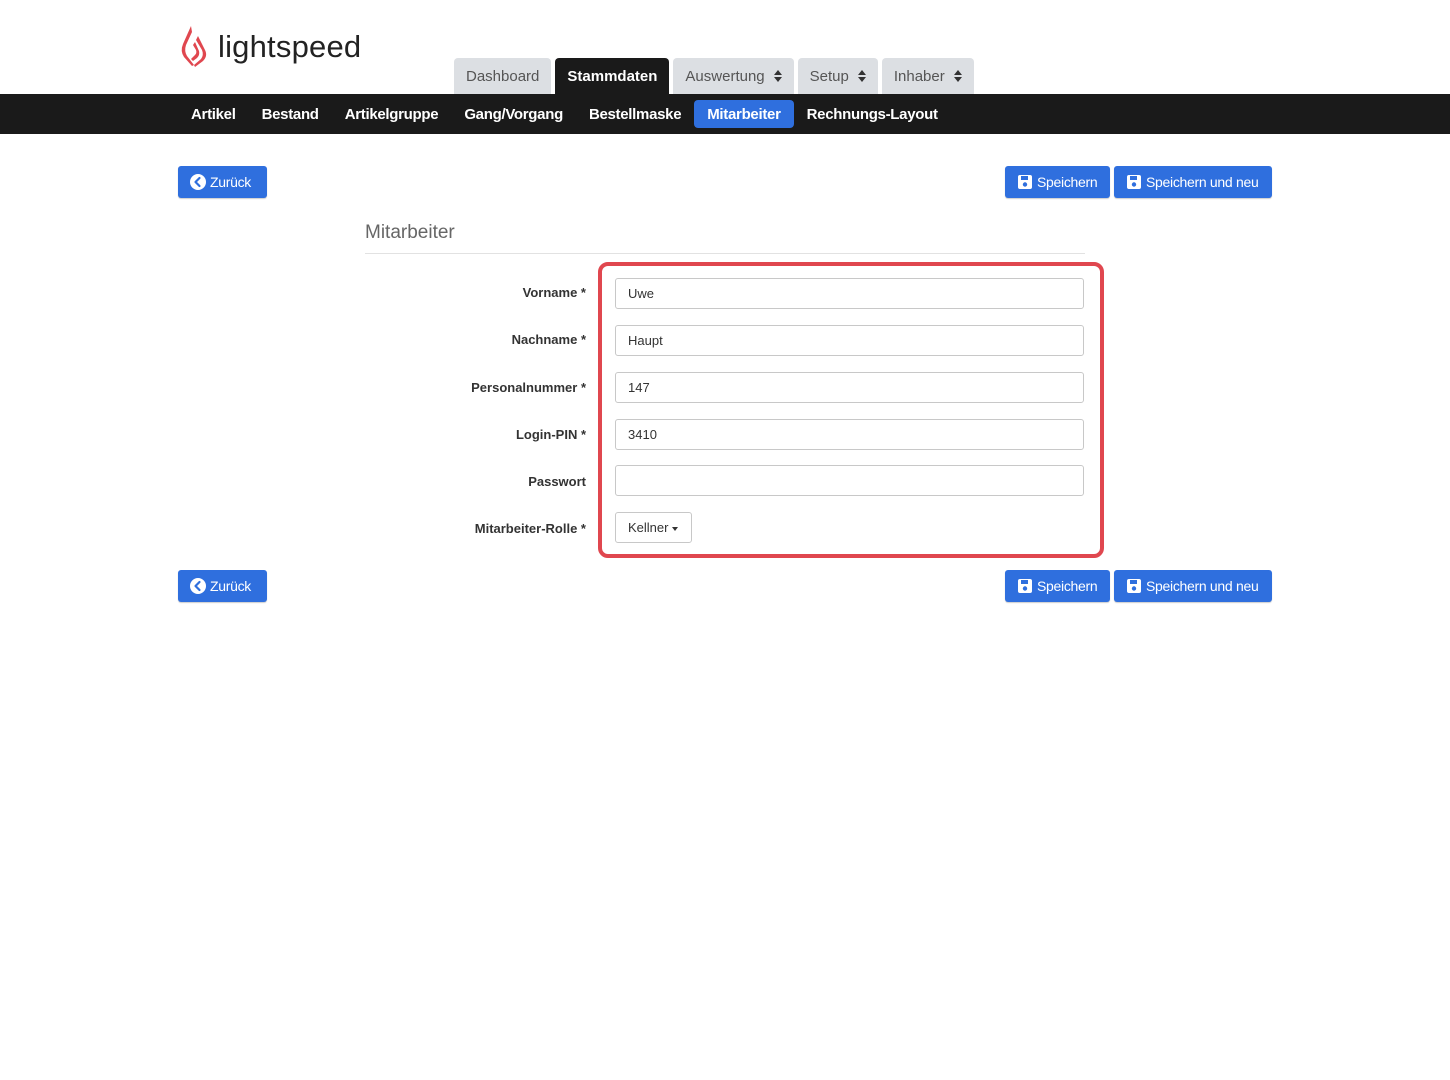 This screenshot has height=1080, width=1450. What do you see at coordinates (557, 481) in the screenshot?
I see `passwort-label: Passwort` at bounding box center [557, 481].